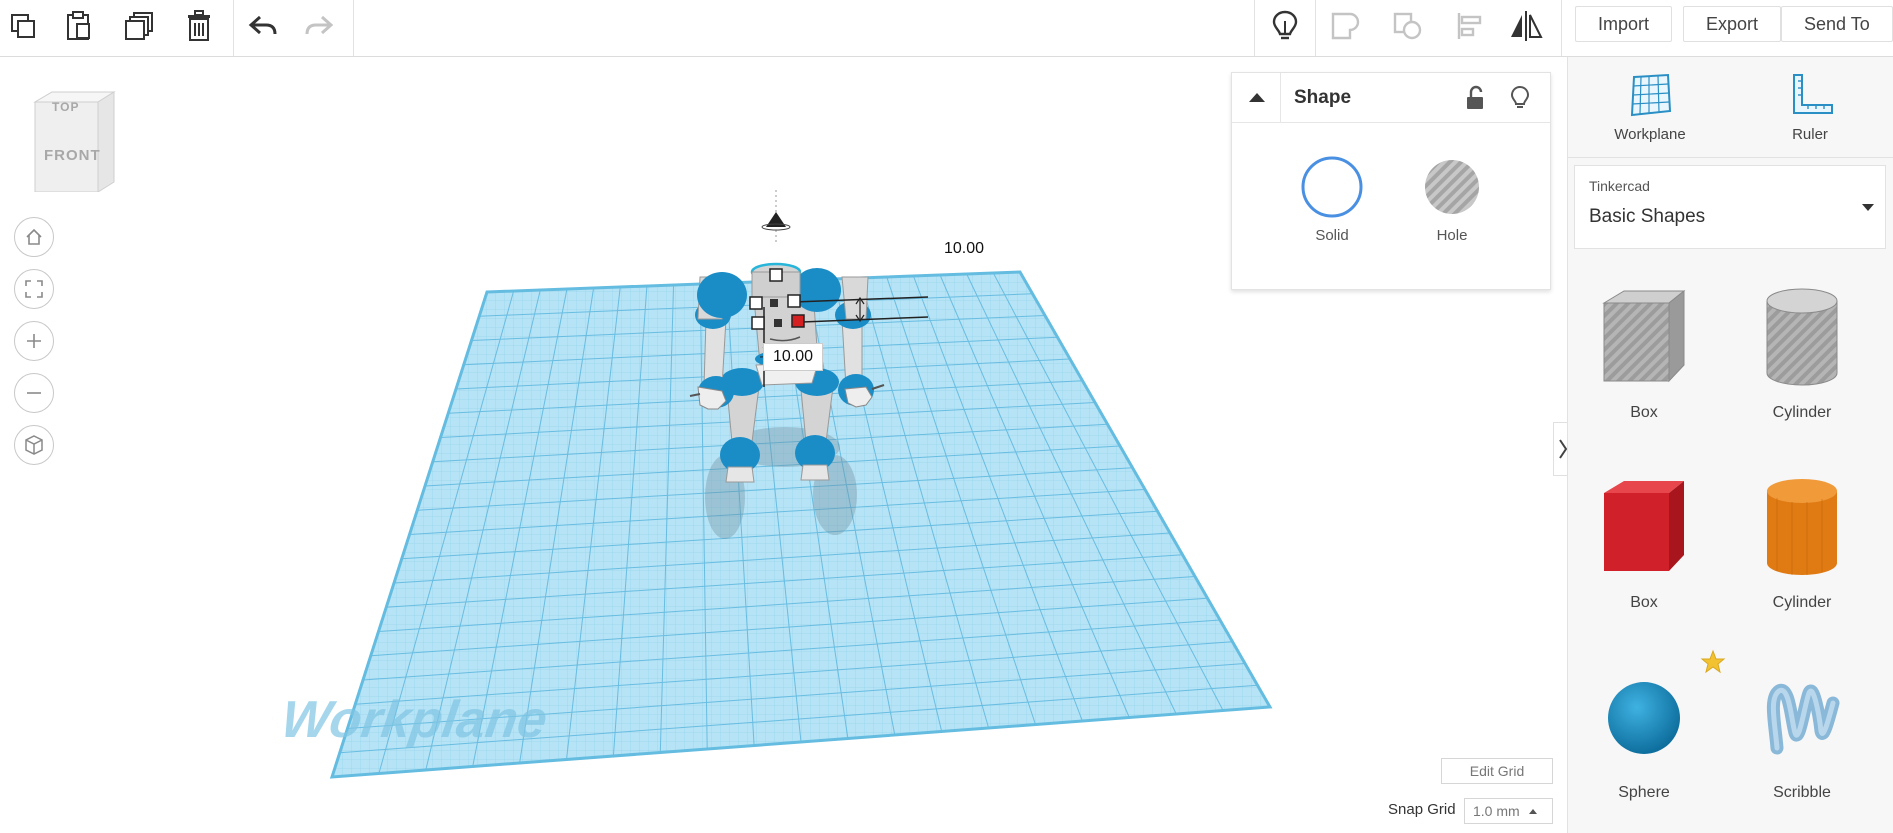 This screenshot has height=833, width=1893. I want to click on shape-label: Sphere, so click(1644, 792).